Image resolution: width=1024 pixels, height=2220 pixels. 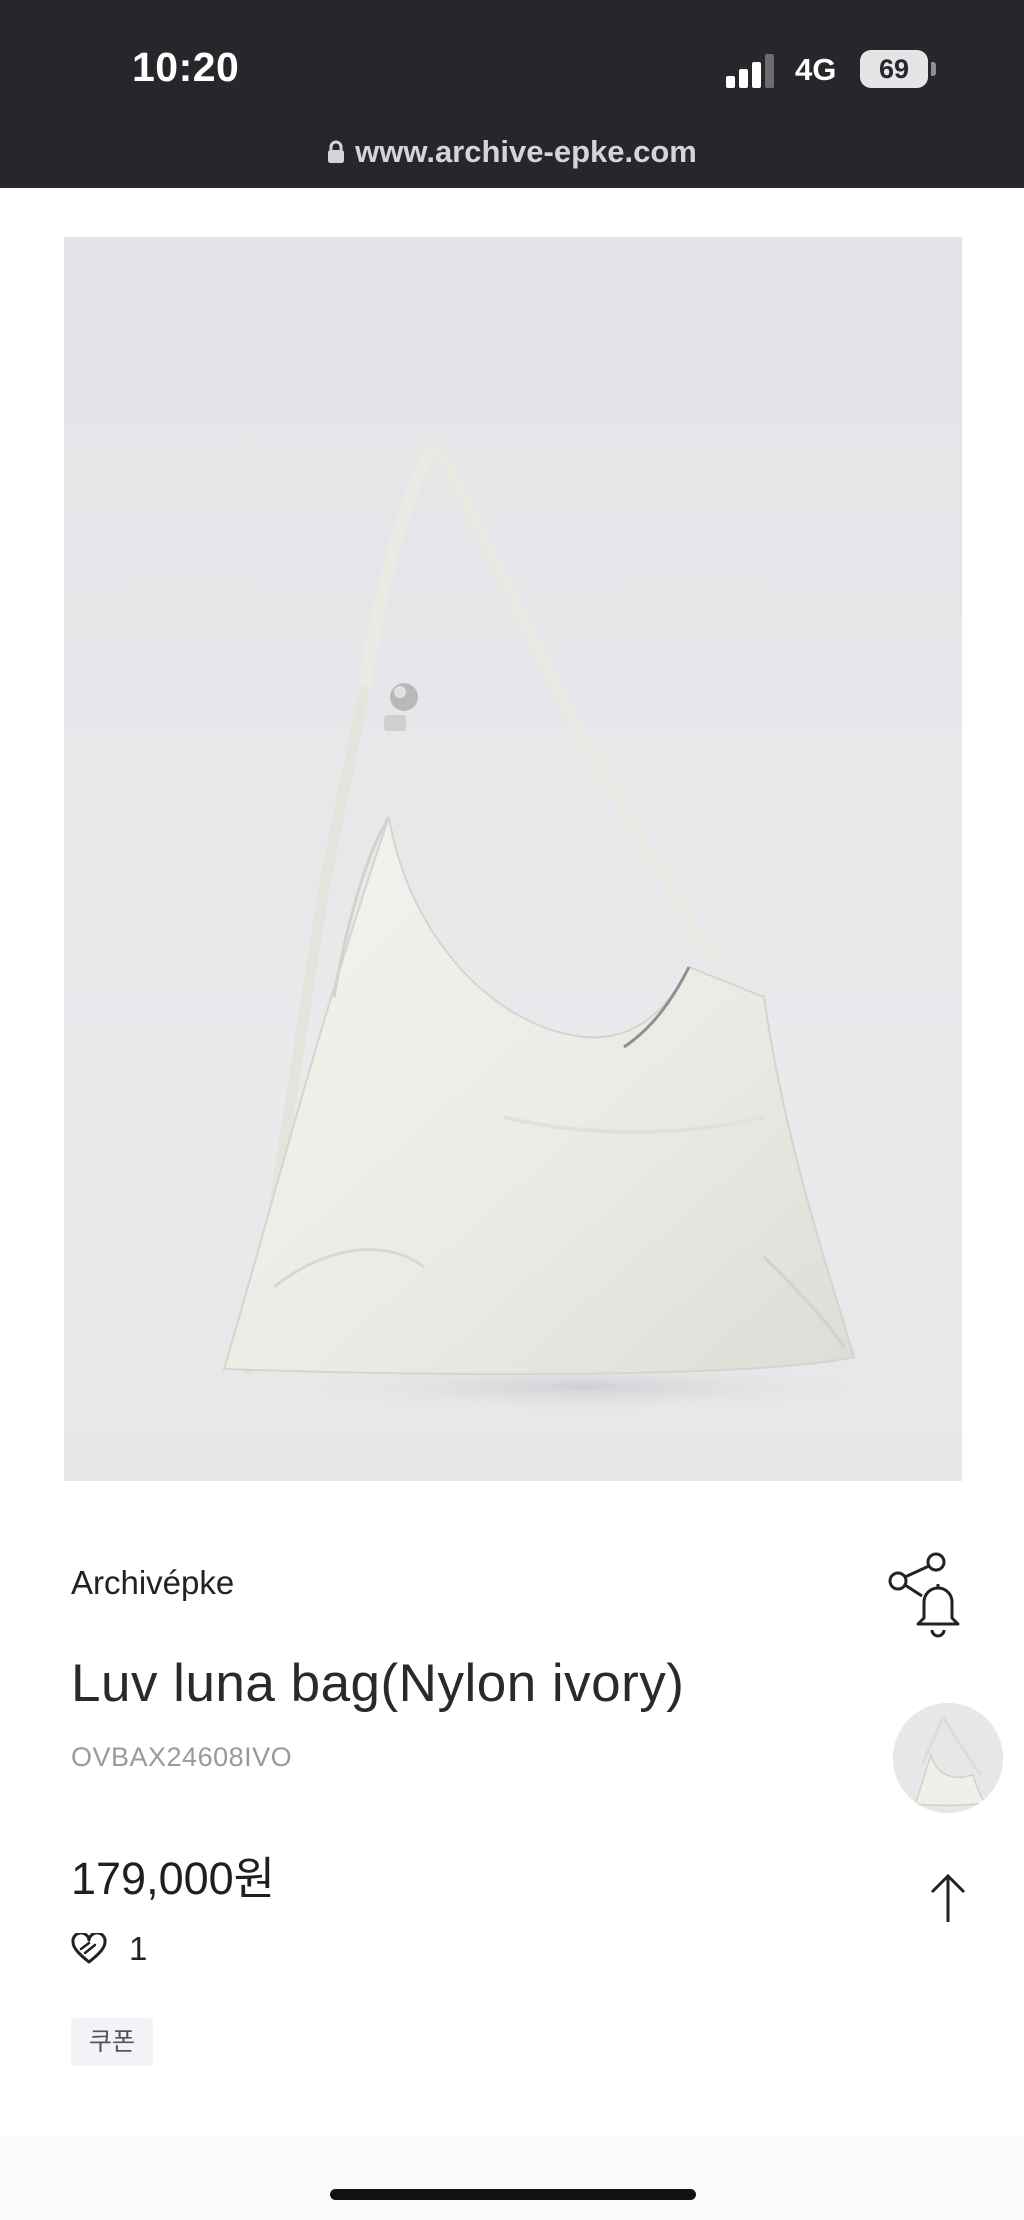 I want to click on cellular-signal-icon, so click(x=750, y=71).